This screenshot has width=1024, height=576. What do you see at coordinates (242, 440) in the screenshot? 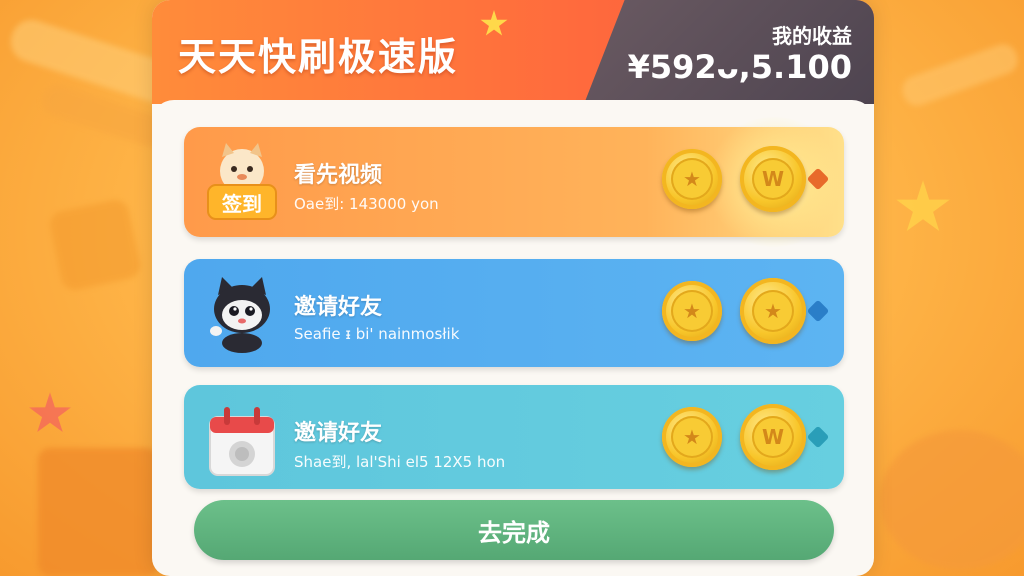
I see `calendar-icon` at bounding box center [242, 440].